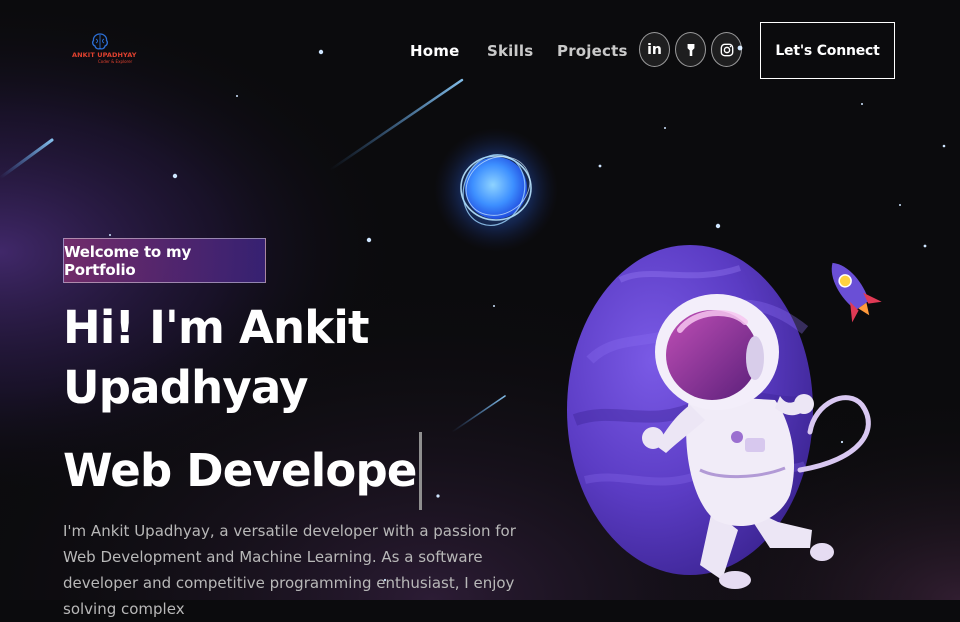 The image size is (960, 622). I want to click on github-icon, so click(690, 49).